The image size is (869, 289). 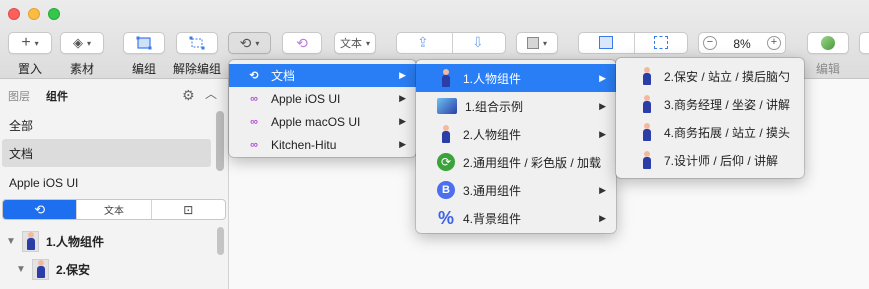 I want to click on close-window-button, so click(x=14, y=14).